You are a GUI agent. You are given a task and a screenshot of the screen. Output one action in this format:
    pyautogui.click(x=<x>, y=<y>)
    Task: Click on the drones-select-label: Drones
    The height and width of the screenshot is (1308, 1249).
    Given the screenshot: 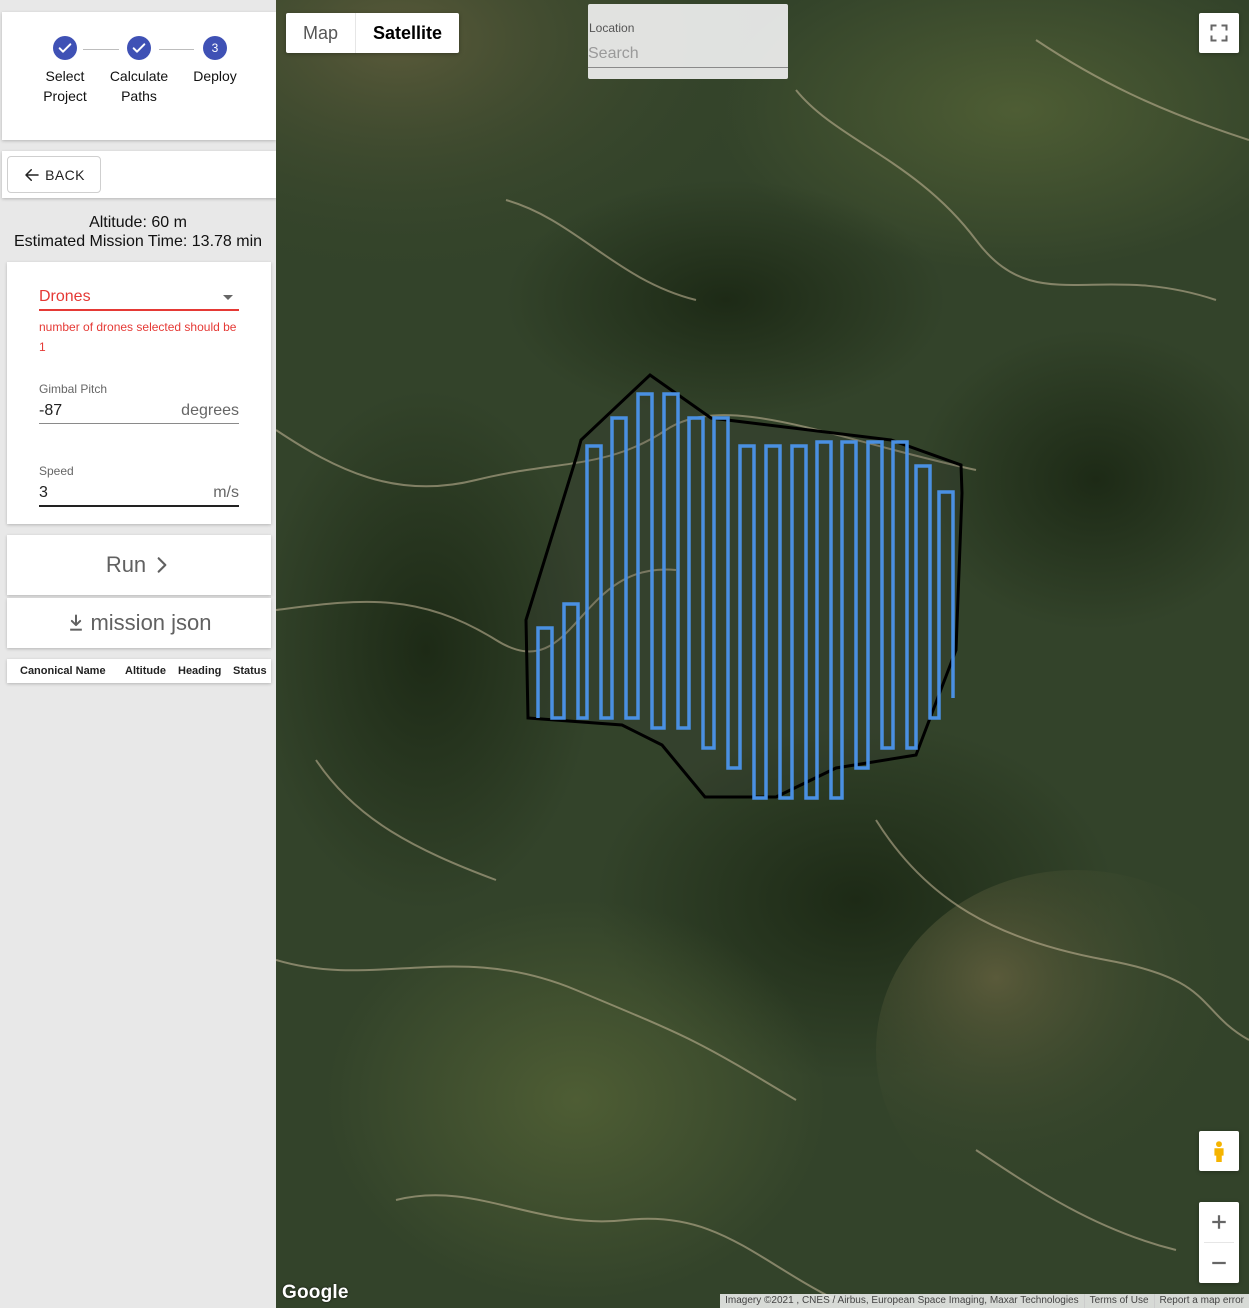 What is the action you would take?
    pyautogui.click(x=65, y=296)
    